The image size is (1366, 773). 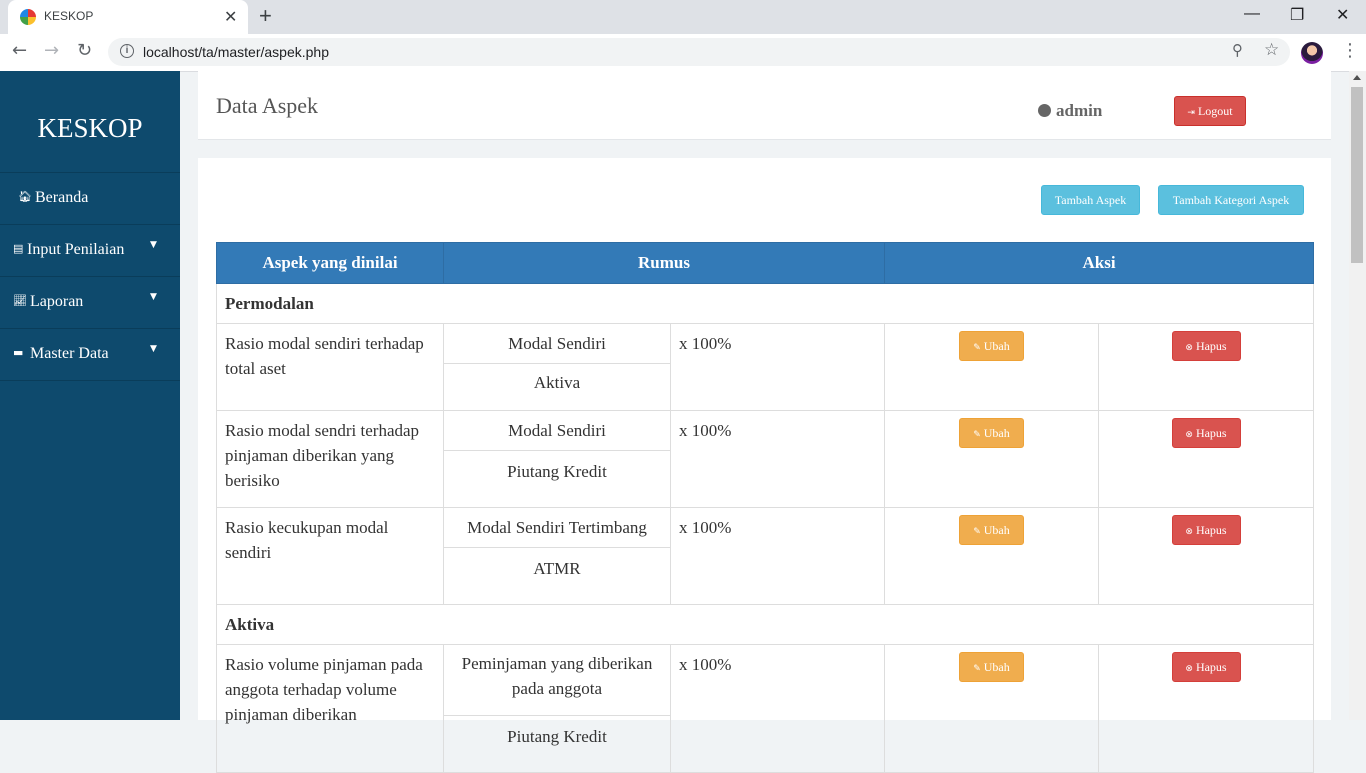 I want to click on sidebar-item-master-data: ▬ Master Data ▼, so click(x=90, y=354).